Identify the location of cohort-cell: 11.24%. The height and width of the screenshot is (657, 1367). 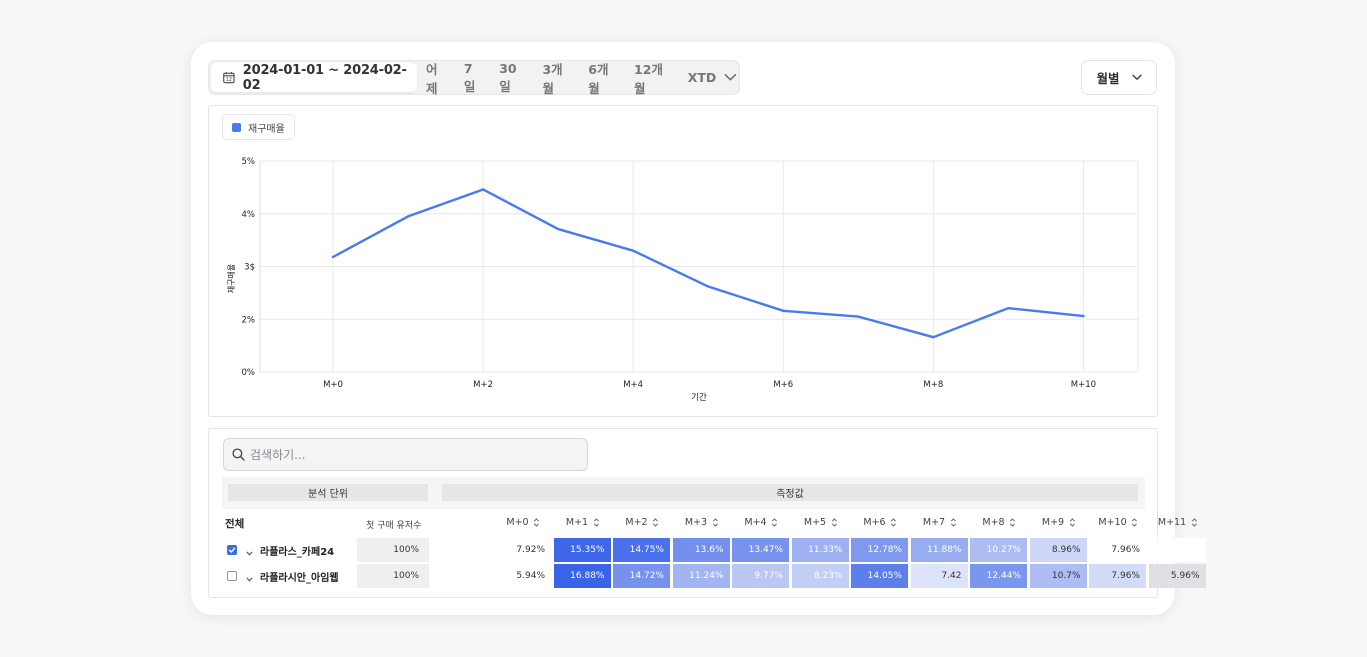
(701, 576).